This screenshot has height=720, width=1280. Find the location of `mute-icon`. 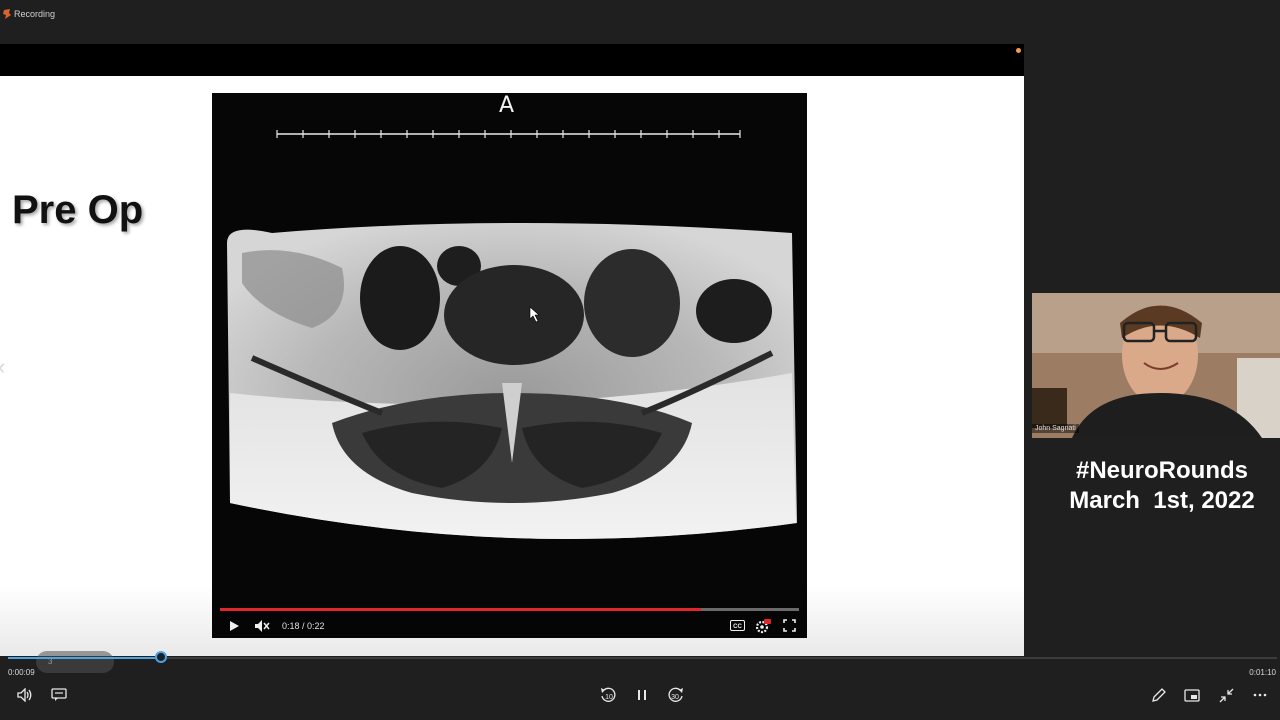

mute-icon is located at coordinates (262, 626).